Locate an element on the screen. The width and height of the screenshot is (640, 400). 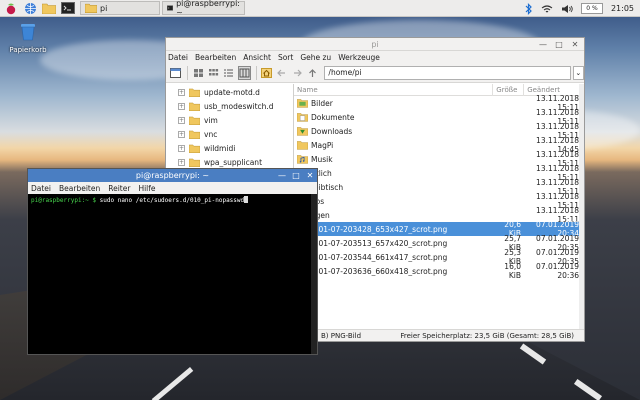
volume-icon is located at coordinates (567, 9).